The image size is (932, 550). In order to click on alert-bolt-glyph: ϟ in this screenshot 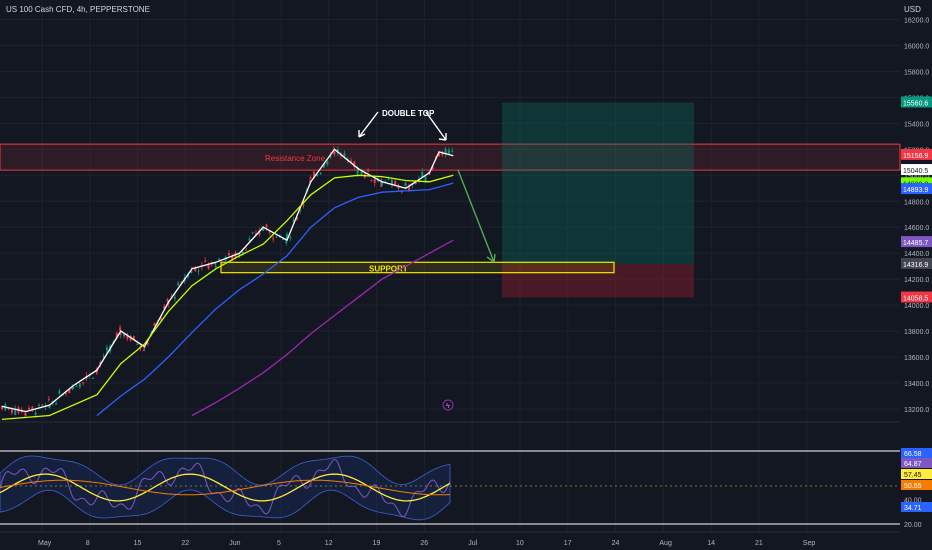, I will do `click(448, 406)`.